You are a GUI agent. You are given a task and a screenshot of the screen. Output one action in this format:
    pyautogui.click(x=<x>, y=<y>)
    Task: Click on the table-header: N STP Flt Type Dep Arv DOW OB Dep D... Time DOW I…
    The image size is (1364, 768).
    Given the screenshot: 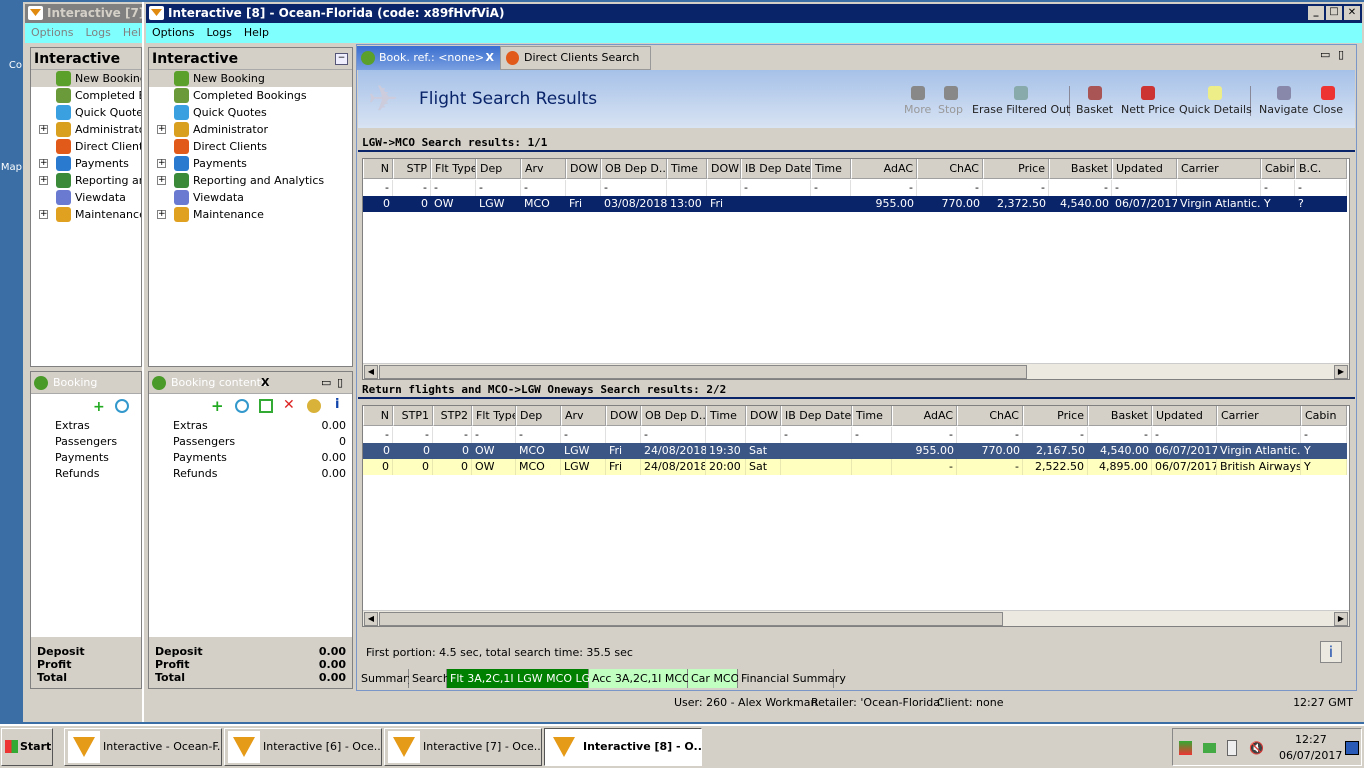 What is the action you would take?
    pyautogui.click(x=855, y=169)
    